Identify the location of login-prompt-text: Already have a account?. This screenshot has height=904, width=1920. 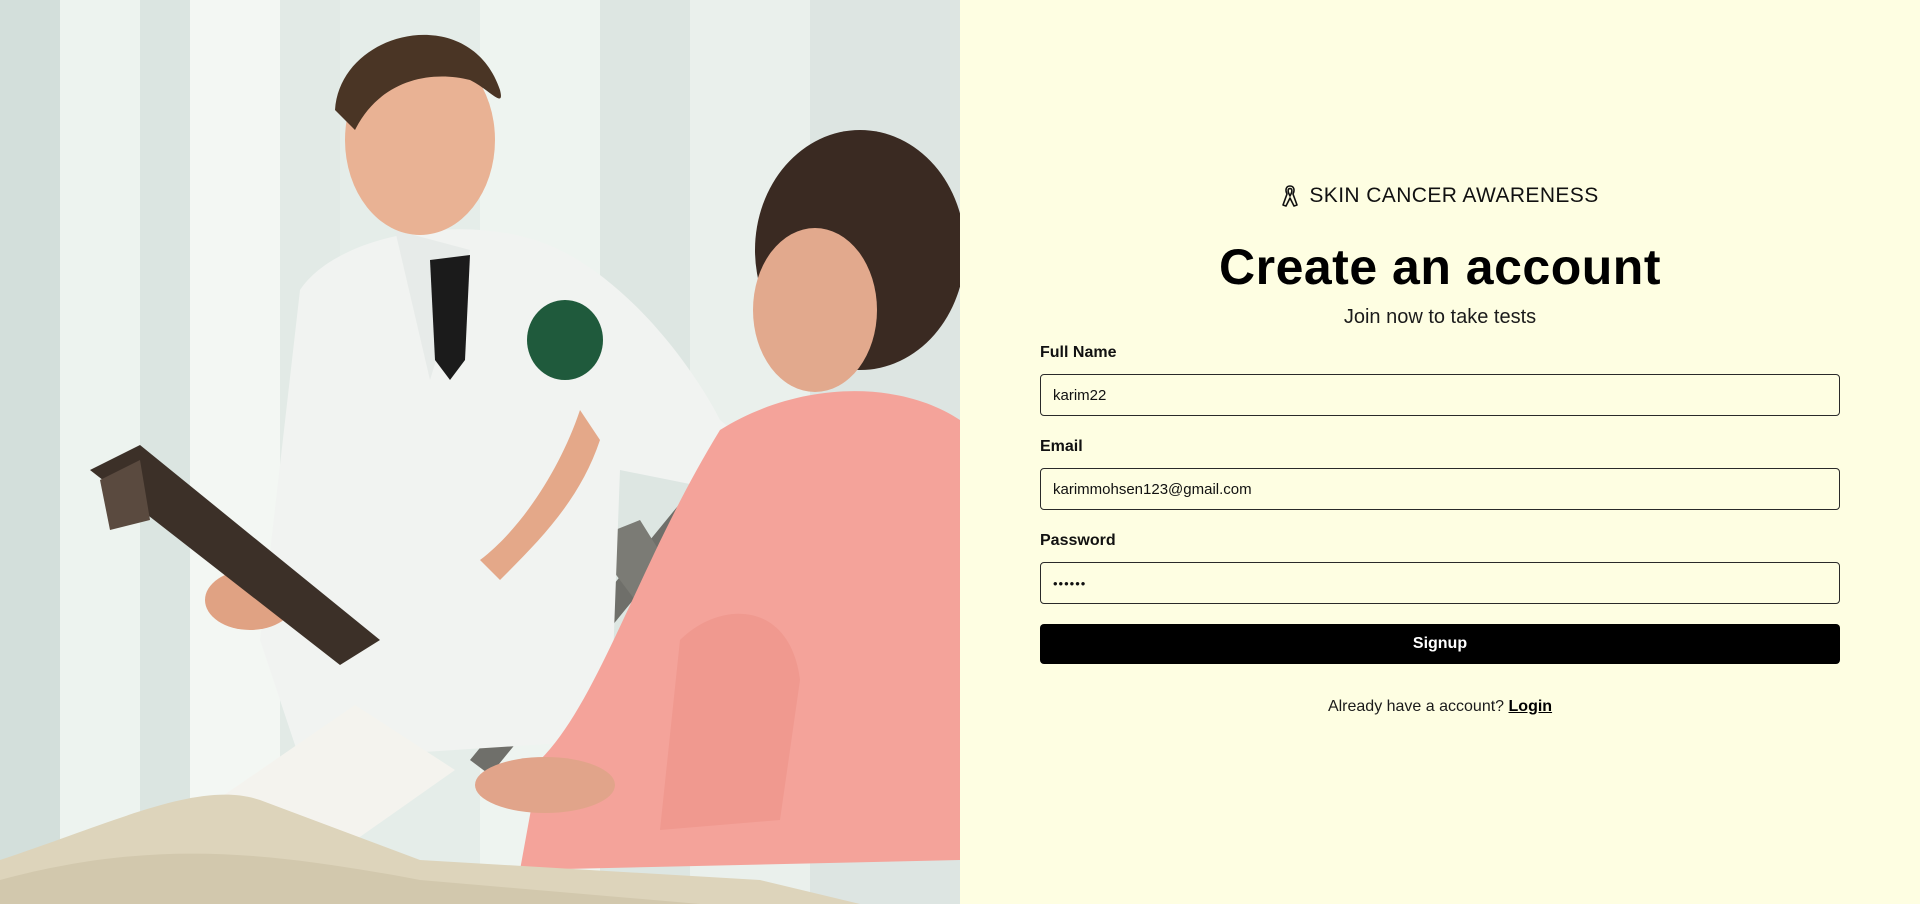
(1416, 706).